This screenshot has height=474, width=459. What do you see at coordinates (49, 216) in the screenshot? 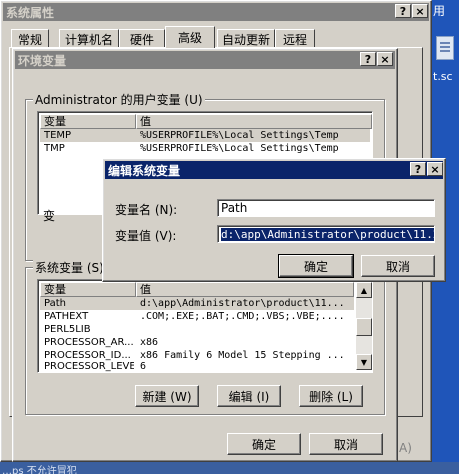
I see `user-new-button-fragment: 变` at bounding box center [49, 216].